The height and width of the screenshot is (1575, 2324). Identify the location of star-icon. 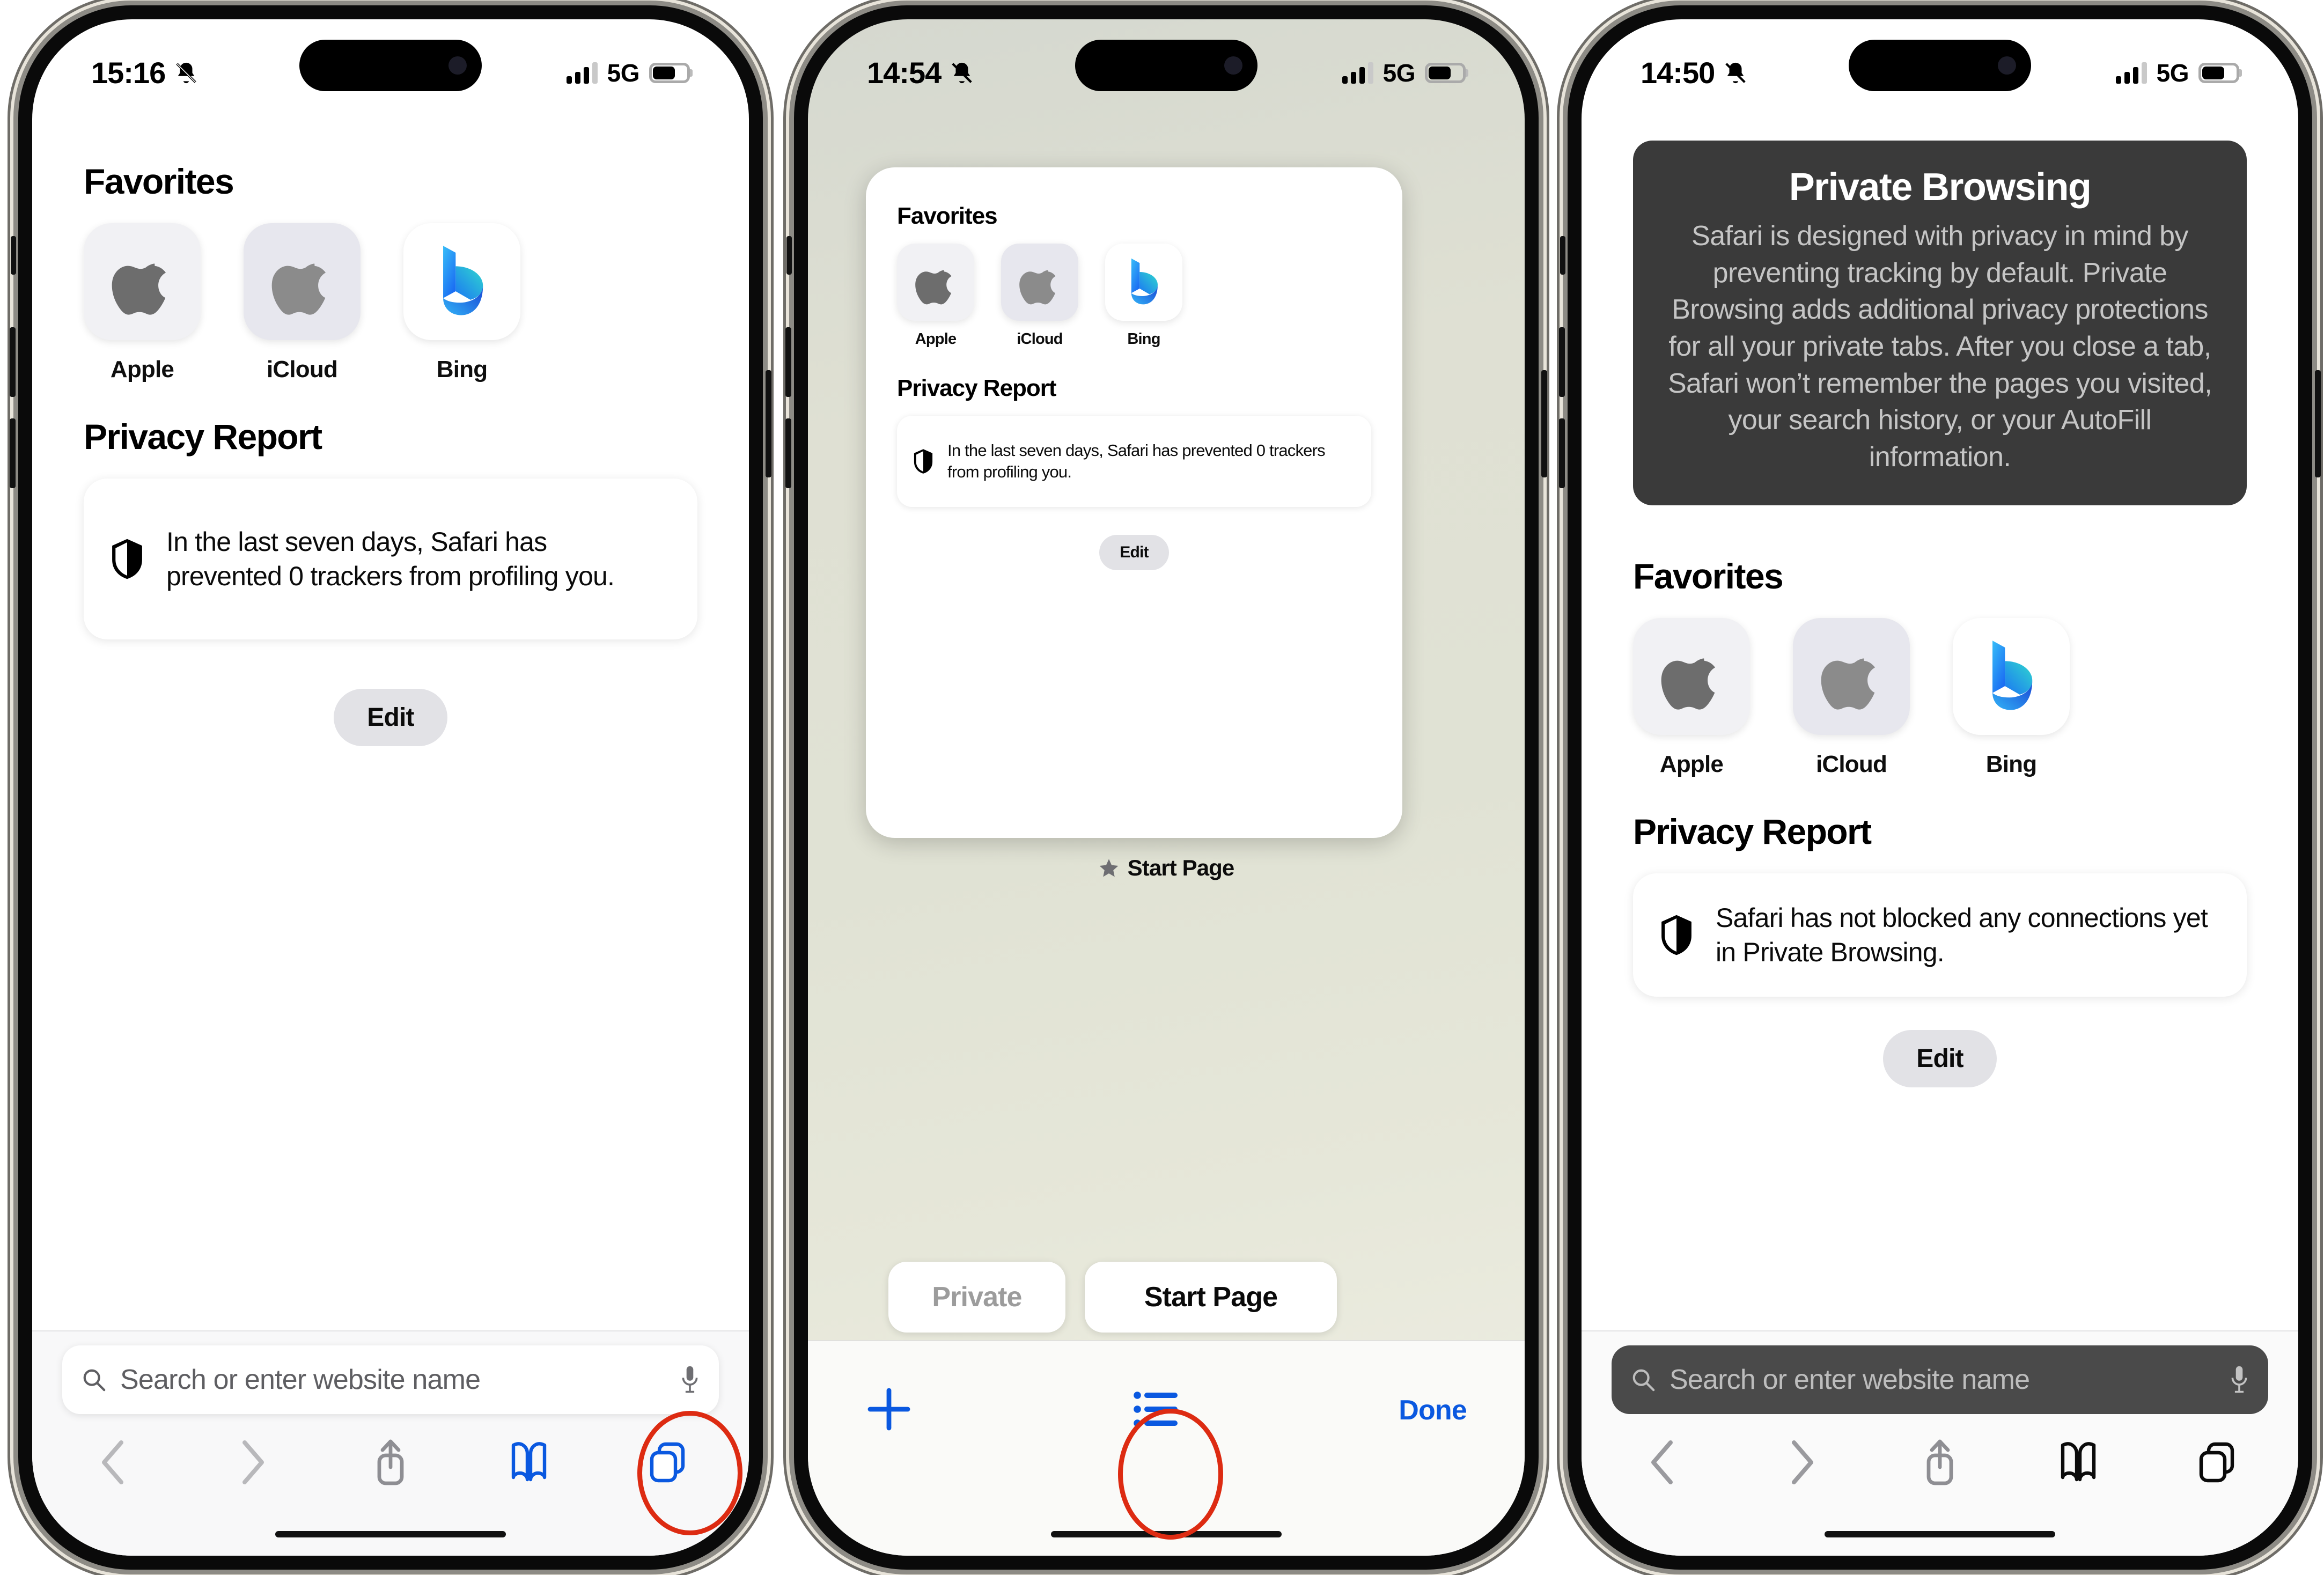
(1109, 868).